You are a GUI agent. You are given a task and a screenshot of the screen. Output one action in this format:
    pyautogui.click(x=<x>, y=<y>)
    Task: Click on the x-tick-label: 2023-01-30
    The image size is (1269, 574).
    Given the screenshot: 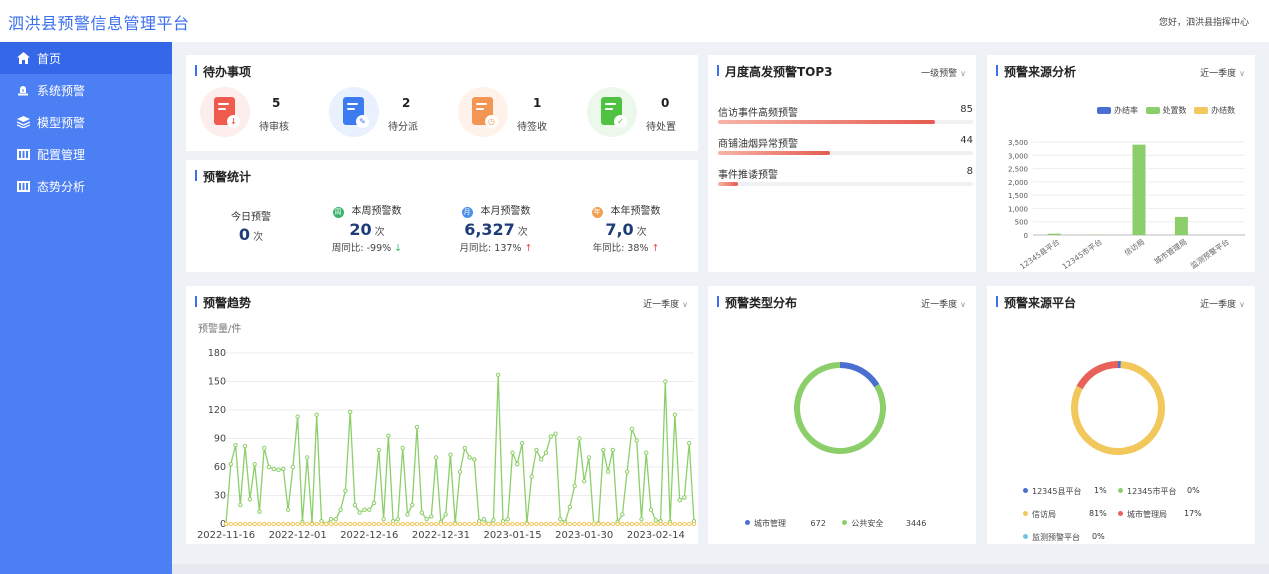 What is the action you would take?
    pyautogui.click(x=584, y=535)
    